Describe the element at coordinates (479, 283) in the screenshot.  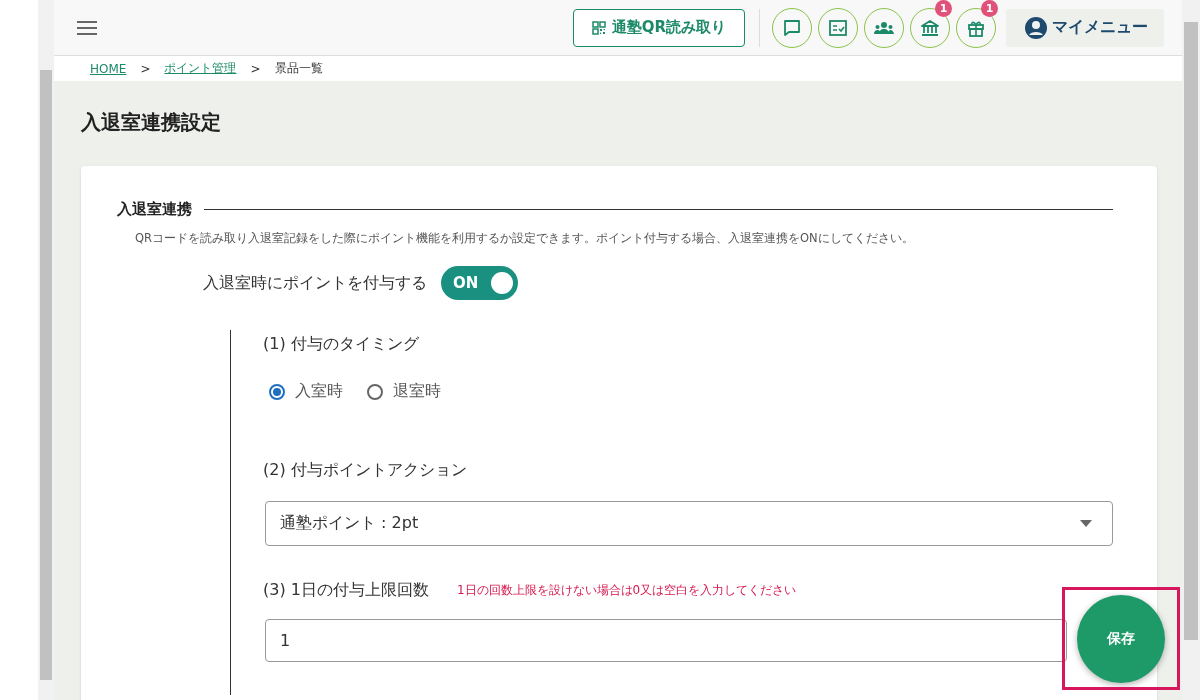
I see `toggle-switch: ON` at that location.